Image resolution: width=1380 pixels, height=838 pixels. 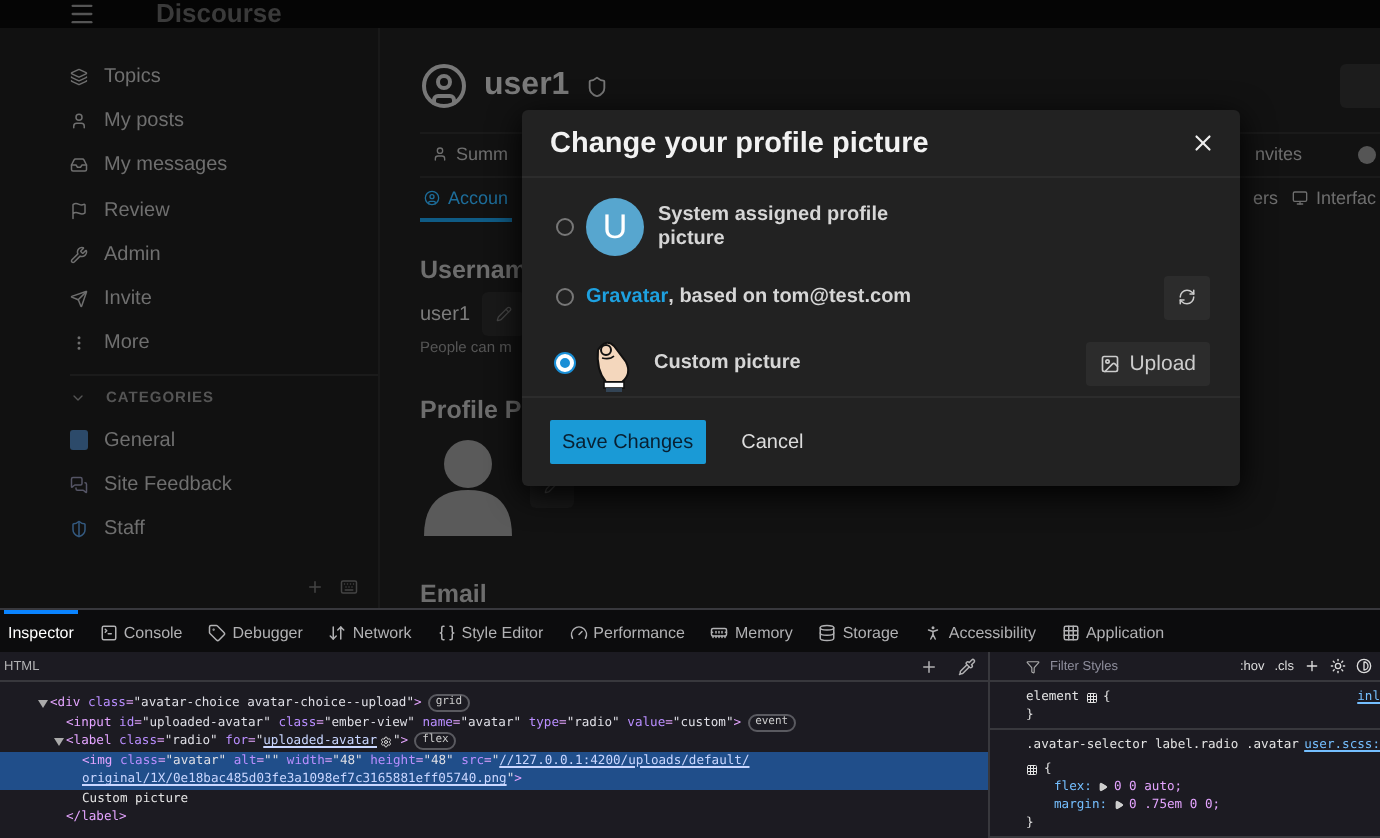 I want to click on eyedropper-icon, so click(x=967, y=666).